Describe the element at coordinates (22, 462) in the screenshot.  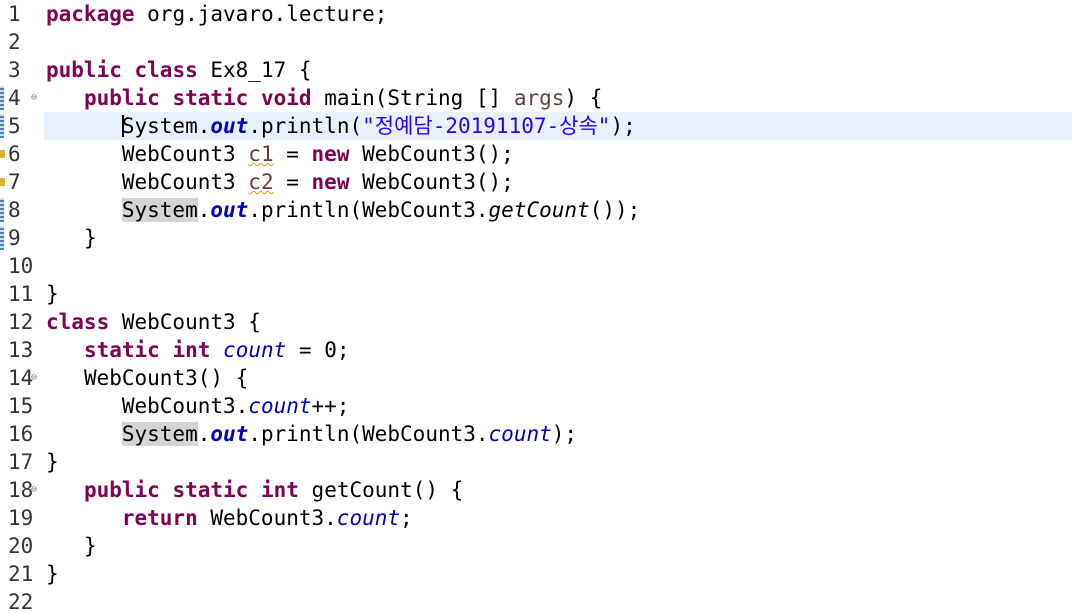
I see `line-gutter: 17` at that location.